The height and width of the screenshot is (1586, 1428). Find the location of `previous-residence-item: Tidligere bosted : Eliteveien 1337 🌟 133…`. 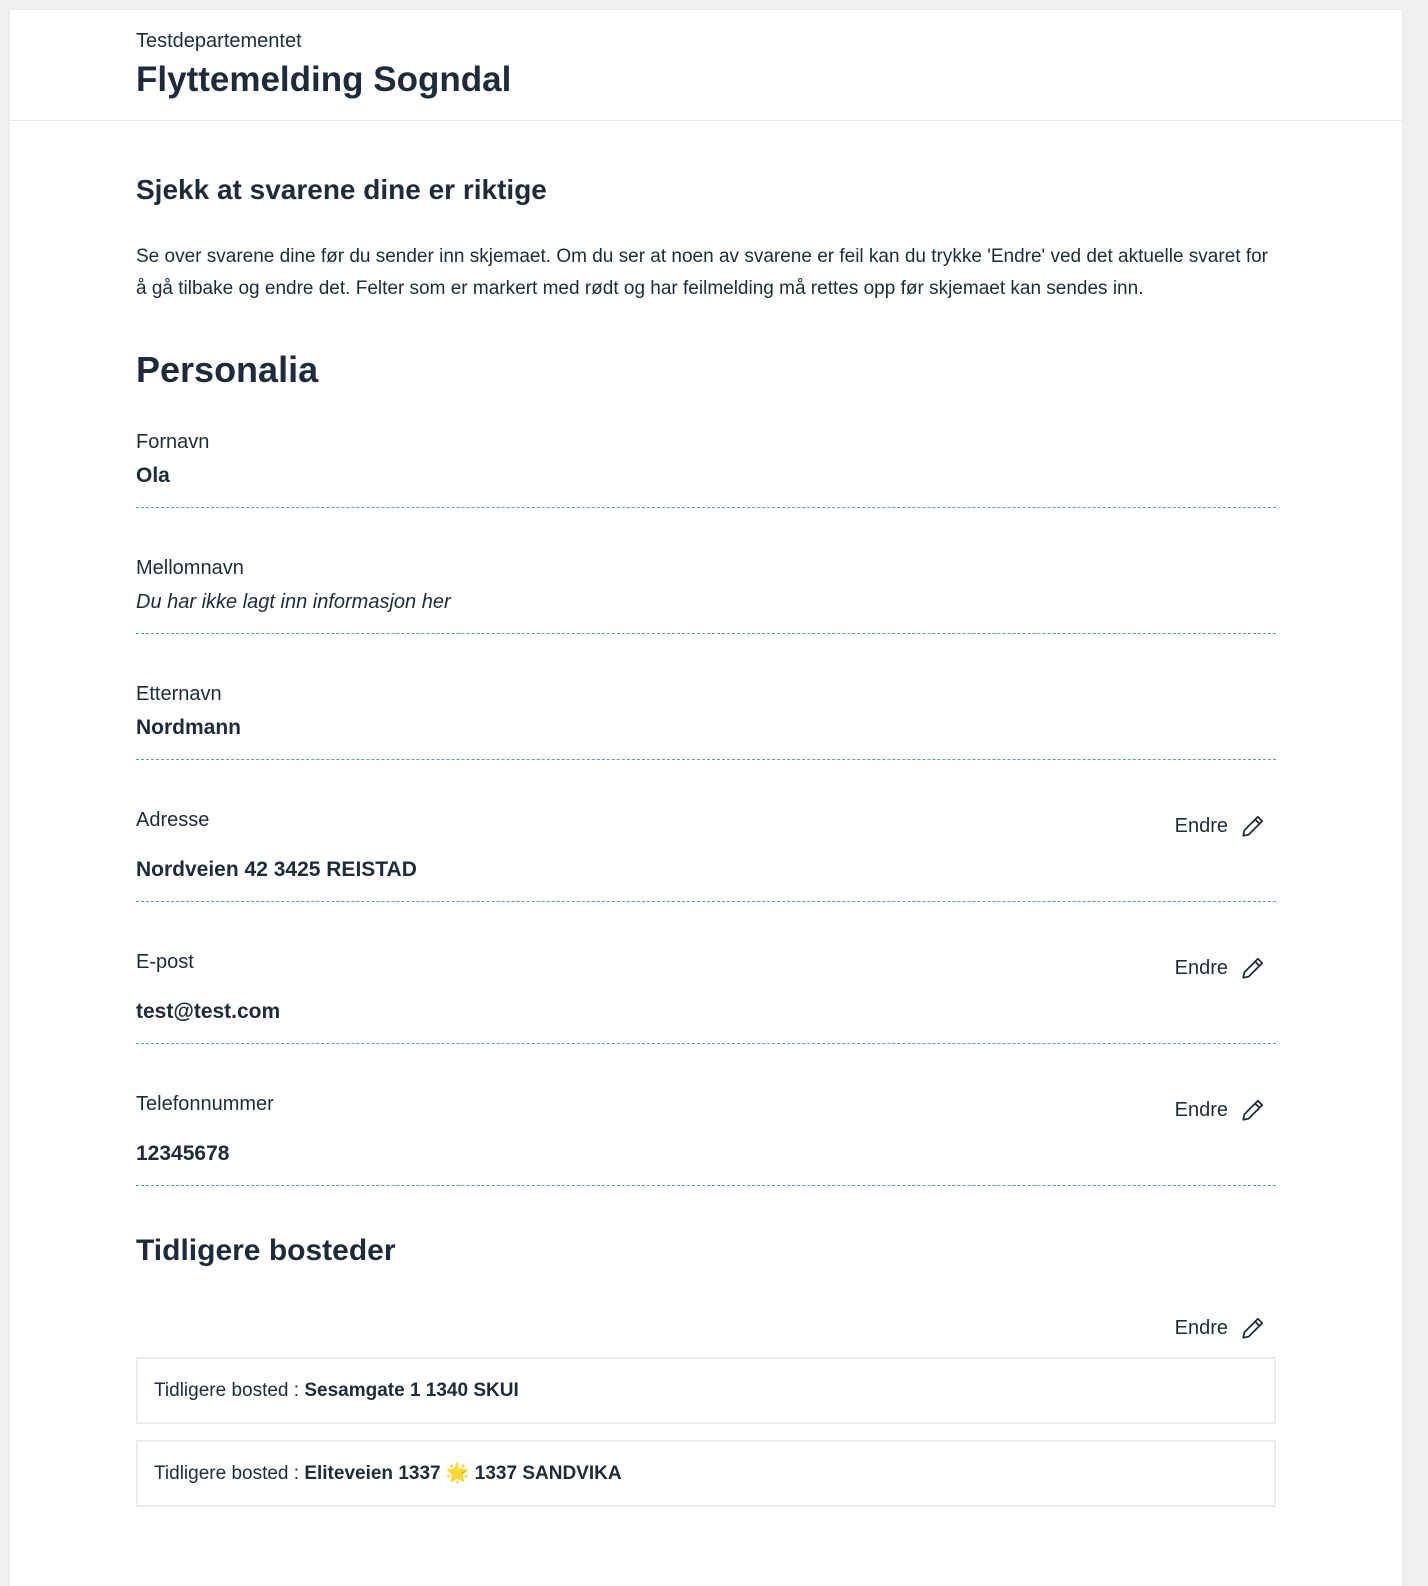

previous-residence-item: Tidligere bosted : Eliteveien 1337 🌟 133… is located at coordinates (706, 1473).